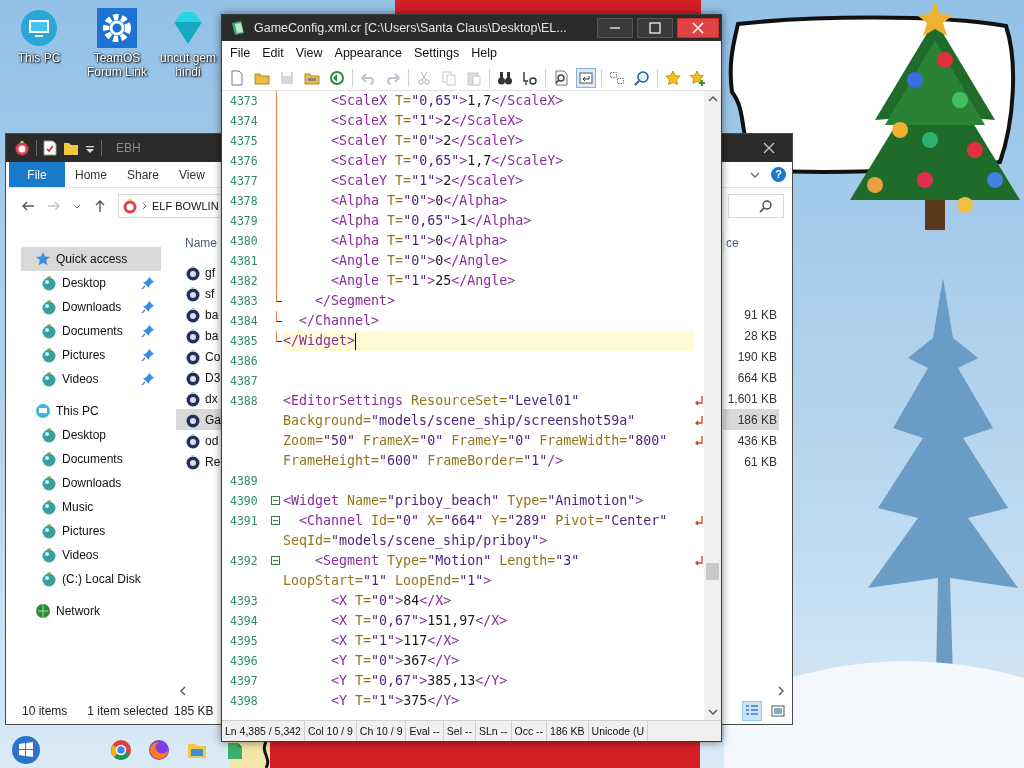 This screenshot has height=768, width=1024. I want to click on file-name: dx, so click(211, 398).